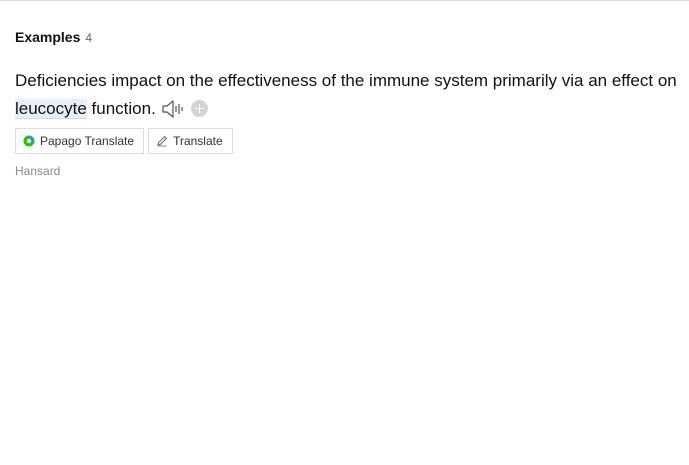  I want to click on add-circle-icon, so click(199, 108).